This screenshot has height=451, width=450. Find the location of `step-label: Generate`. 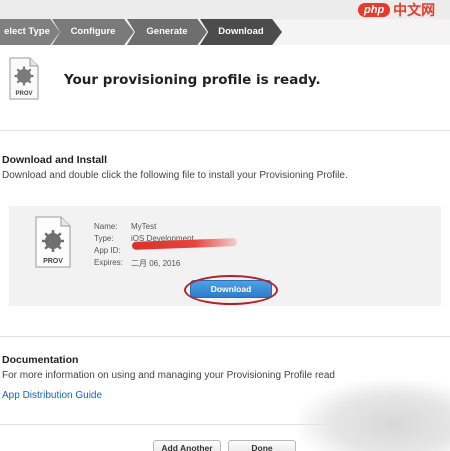

step-label: Generate is located at coordinates (167, 31).